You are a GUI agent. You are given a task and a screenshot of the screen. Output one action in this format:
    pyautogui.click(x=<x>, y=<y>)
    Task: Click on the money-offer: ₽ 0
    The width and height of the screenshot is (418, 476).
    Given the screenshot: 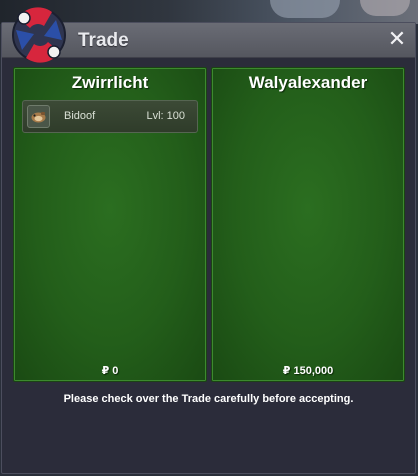 What is the action you would take?
    pyautogui.click(x=110, y=371)
    